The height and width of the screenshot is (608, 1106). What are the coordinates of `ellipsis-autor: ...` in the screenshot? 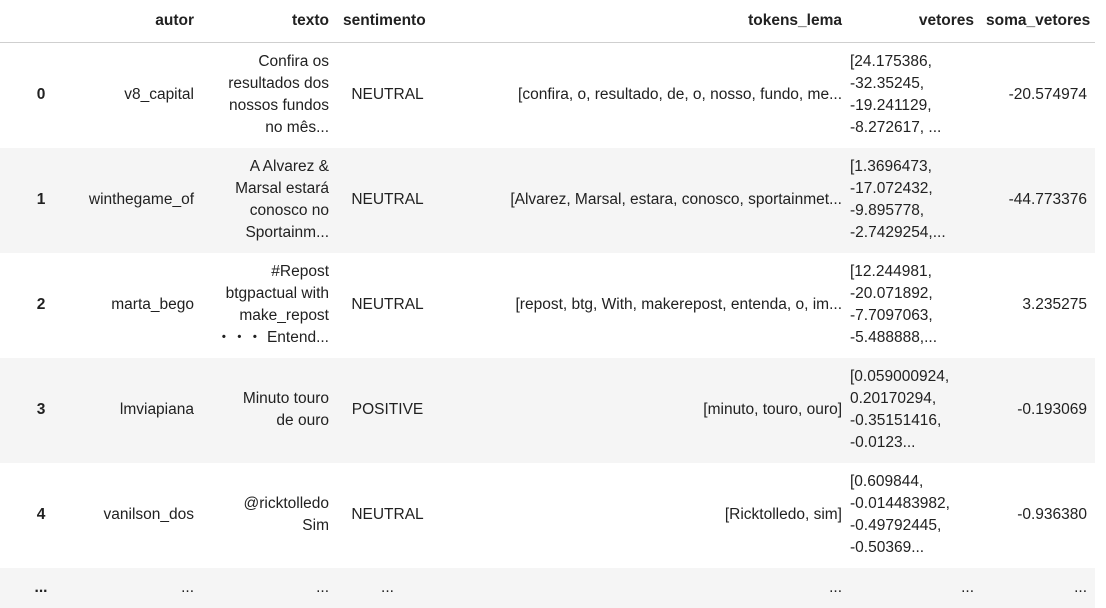 It's located at (187, 587).